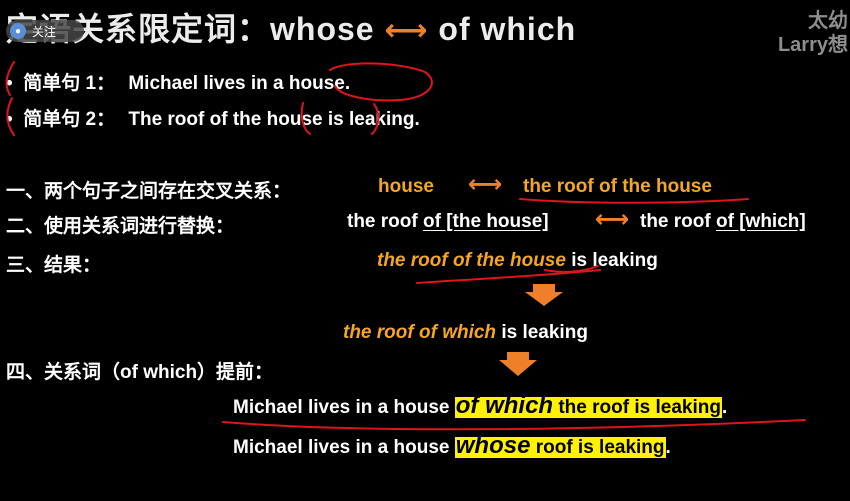 The image size is (850, 501). Describe the element at coordinates (69, 119) in the screenshot. I see `sentence-2-label: 简单句 2：` at that location.